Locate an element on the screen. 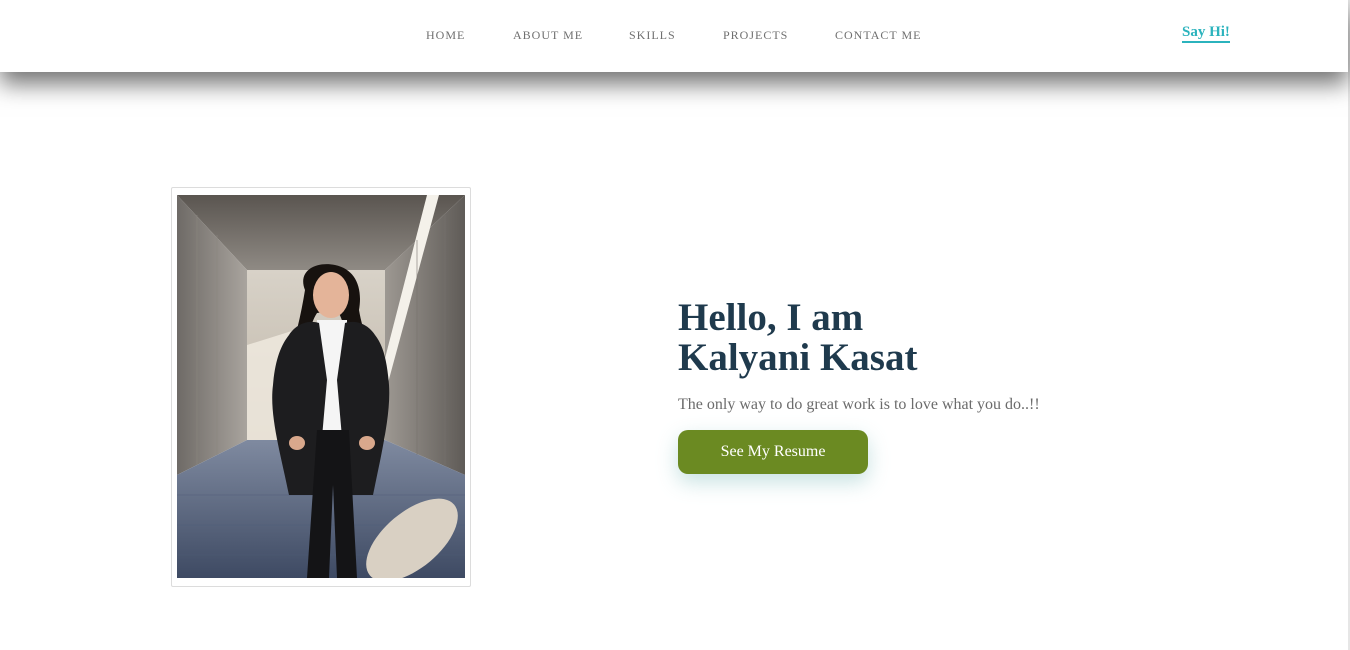 The width and height of the screenshot is (1350, 650). nav-link-home: HOME is located at coordinates (445, 35).